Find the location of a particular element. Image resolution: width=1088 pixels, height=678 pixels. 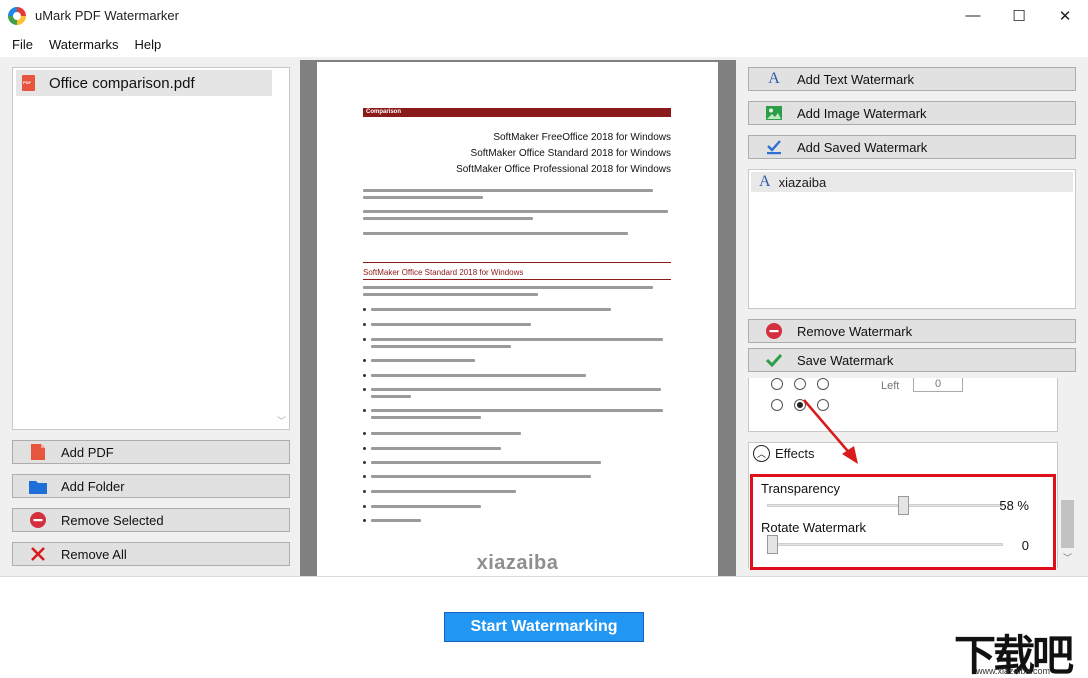

save-watermark-button: Save Watermark is located at coordinates (912, 360).